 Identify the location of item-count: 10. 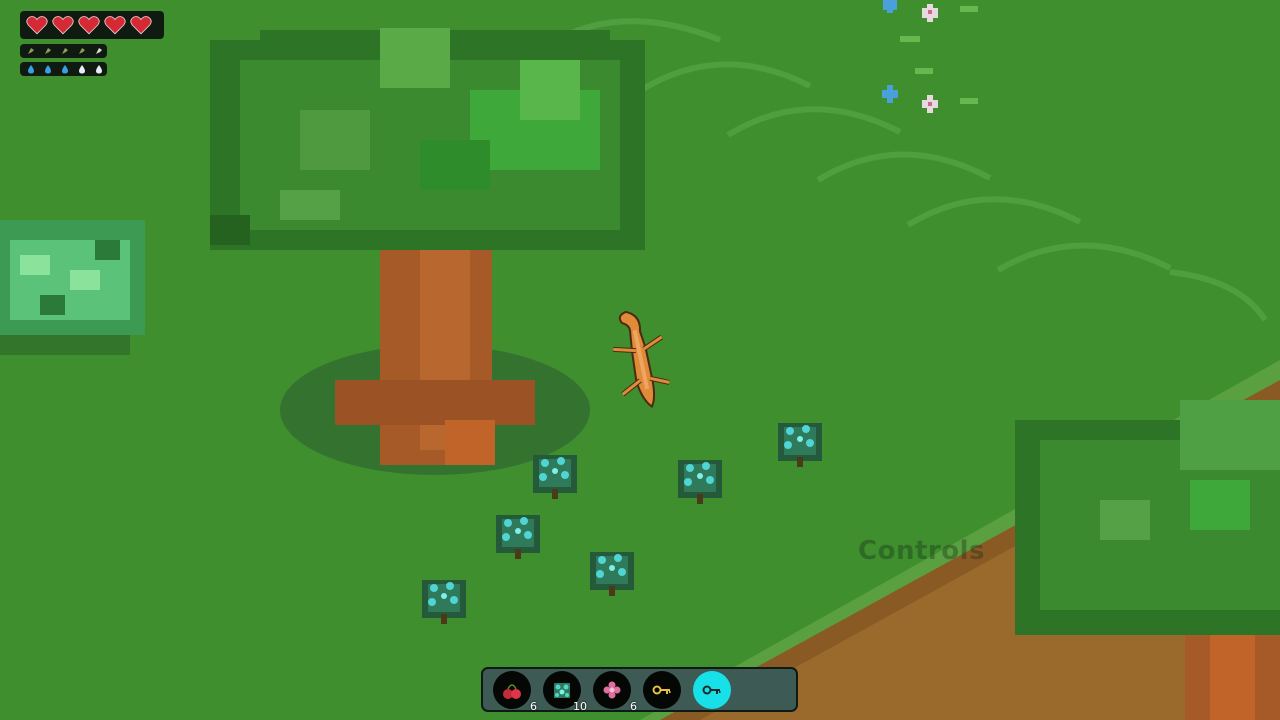
(580, 706).